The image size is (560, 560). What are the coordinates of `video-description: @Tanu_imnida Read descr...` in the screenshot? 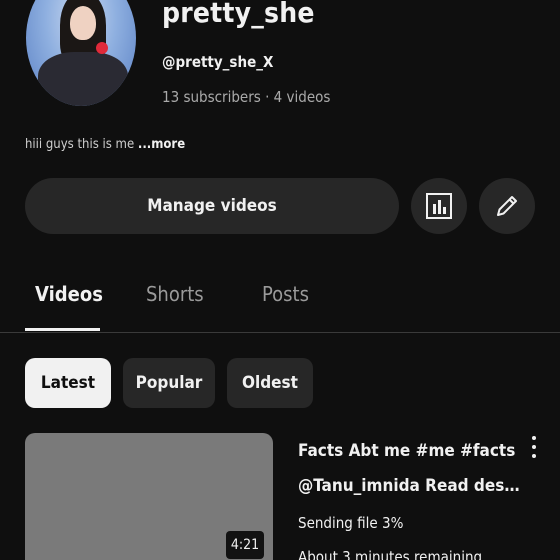 It's located at (409, 486).